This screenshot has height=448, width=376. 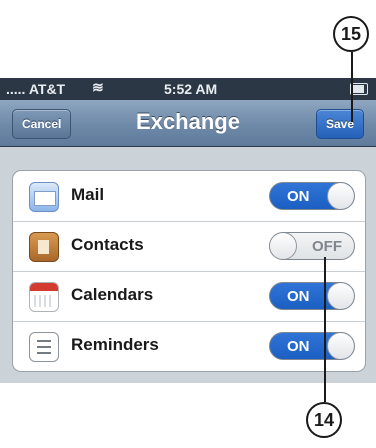 What do you see at coordinates (98, 87) in the screenshot?
I see `wifi-icon: ≋` at bounding box center [98, 87].